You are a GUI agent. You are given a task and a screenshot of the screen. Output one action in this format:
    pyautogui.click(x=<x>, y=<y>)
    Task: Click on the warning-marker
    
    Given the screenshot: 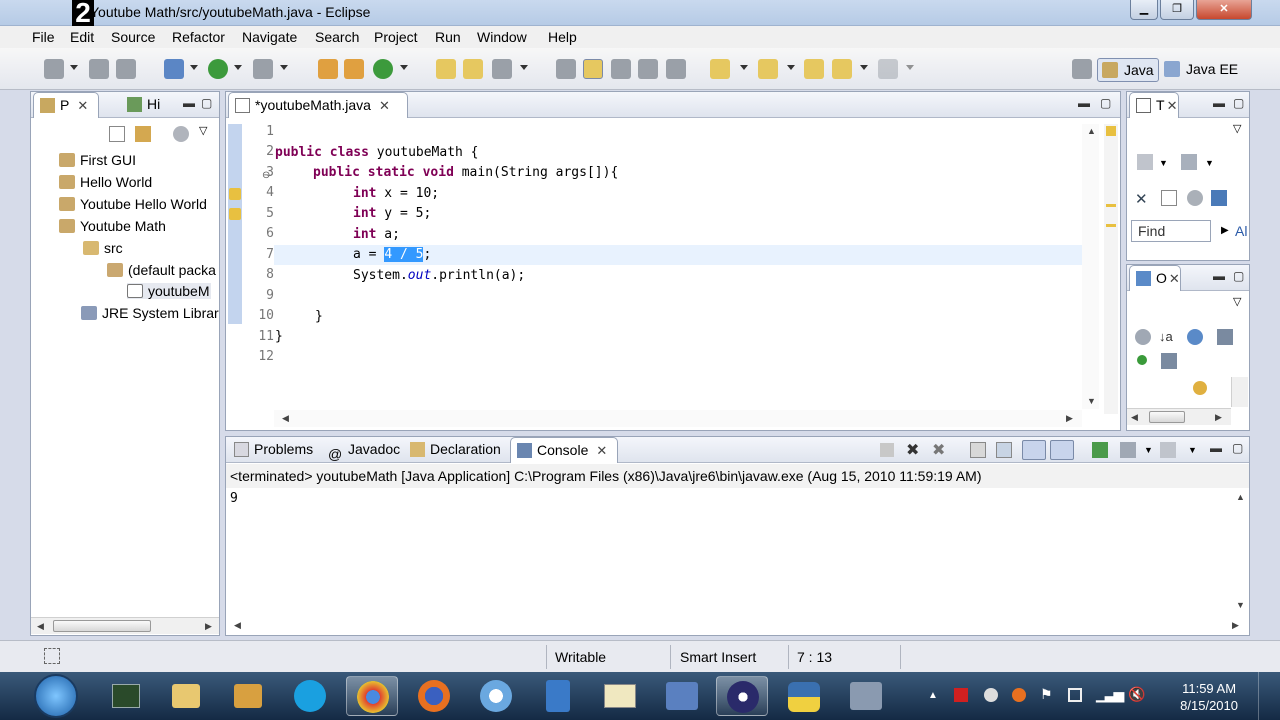 What is the action you would take?
    pyautogui.click(x=1111, y=205)
    